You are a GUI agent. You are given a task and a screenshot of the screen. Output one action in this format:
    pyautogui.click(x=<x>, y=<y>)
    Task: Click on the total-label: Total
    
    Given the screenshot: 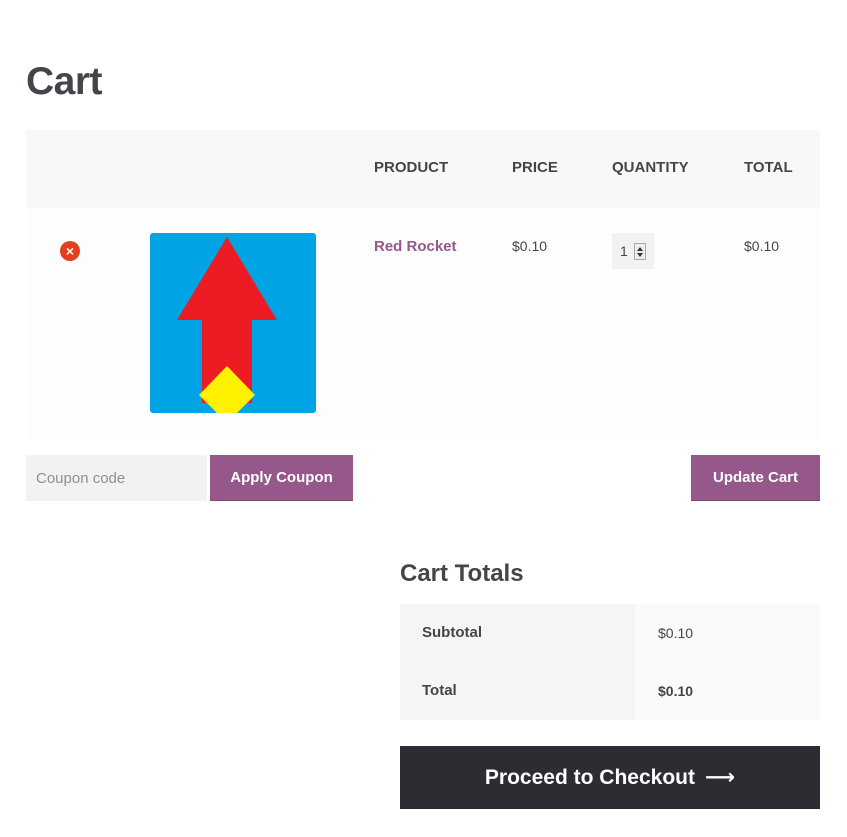 What is the action you would take?
    pyautogui.click(x=439, y=690)
    